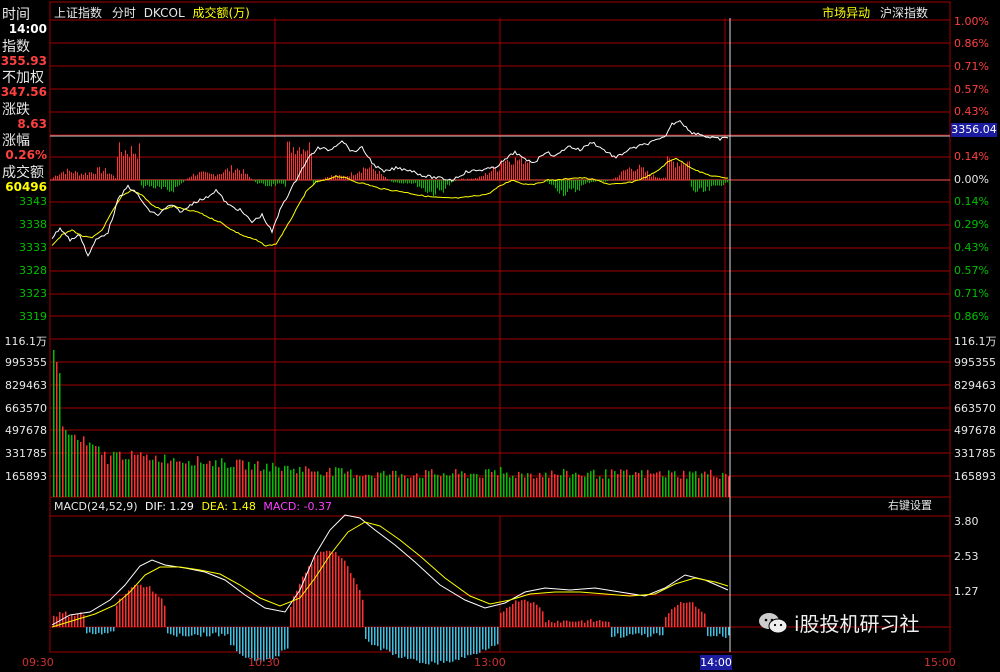 The width and height of the screenshot is (1000, 672). Describe the element at coordinates (264, 662) in the screenshot. I see `time-label: 10:30` at that location.